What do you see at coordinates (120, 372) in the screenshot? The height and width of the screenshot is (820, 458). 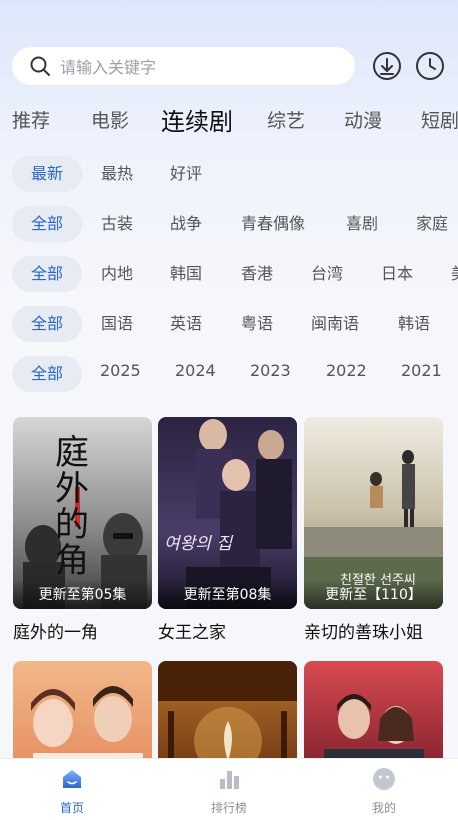 I see `filter-year-item: 2025` at bounding box center [120, 372].